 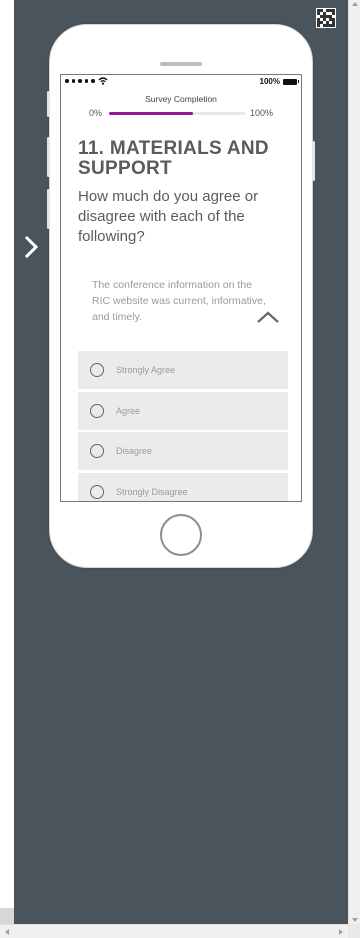 What do you see at coordinates (86, 81) in the screenshot?
I see `signal-indicator` at bounding box center [86, 81].